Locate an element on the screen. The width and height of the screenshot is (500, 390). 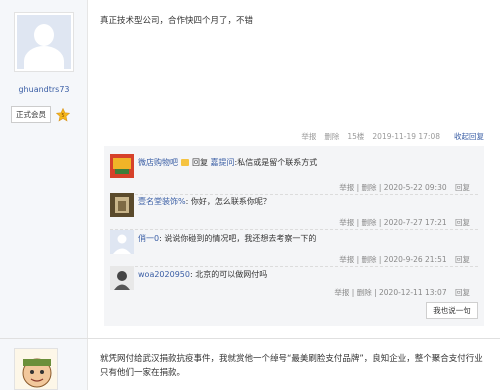
comment-text: 说说你碰到的情况吧，我还想去考察一下的 is located at coordinates (240, 238).